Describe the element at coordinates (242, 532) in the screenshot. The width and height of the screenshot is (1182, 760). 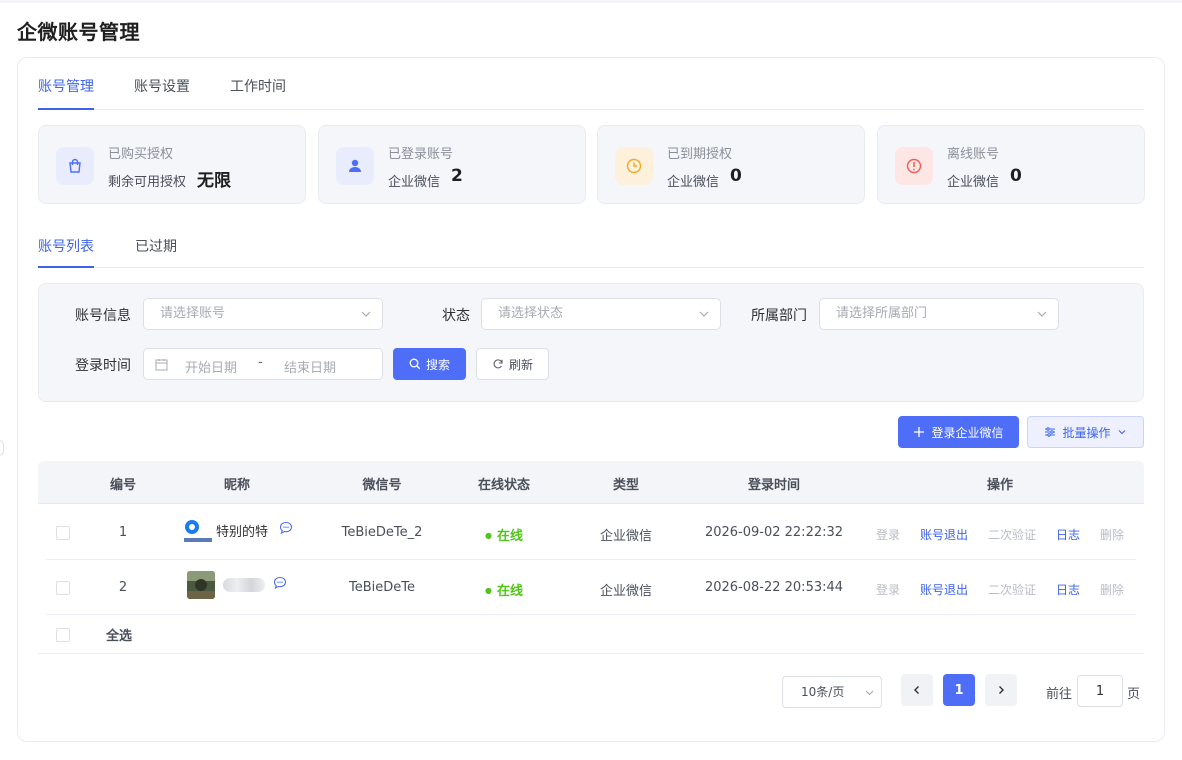
I see `row-nickname: 特别的特` at that location.